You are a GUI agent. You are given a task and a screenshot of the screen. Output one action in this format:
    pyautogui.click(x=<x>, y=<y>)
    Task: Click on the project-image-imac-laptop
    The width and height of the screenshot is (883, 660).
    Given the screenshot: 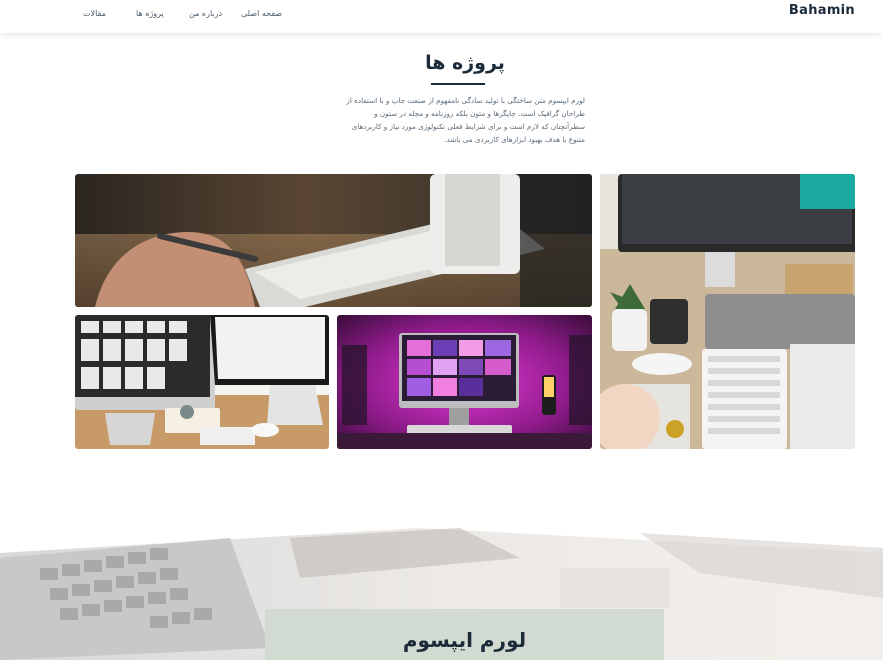 What is the action you would take?
    pyautogui.click(x=202, y=382)
    